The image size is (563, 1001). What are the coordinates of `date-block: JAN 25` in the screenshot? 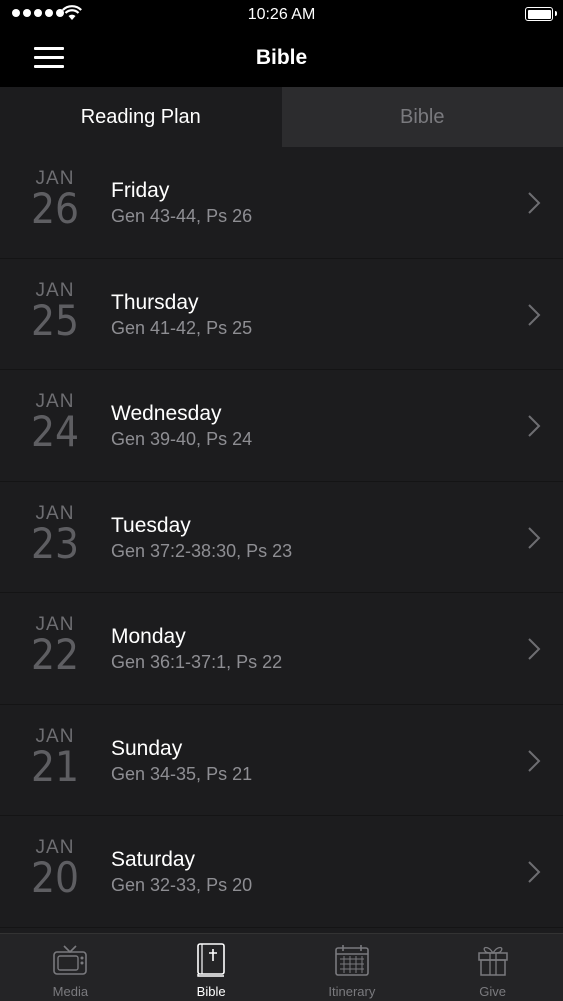 It's located at (55, 311).